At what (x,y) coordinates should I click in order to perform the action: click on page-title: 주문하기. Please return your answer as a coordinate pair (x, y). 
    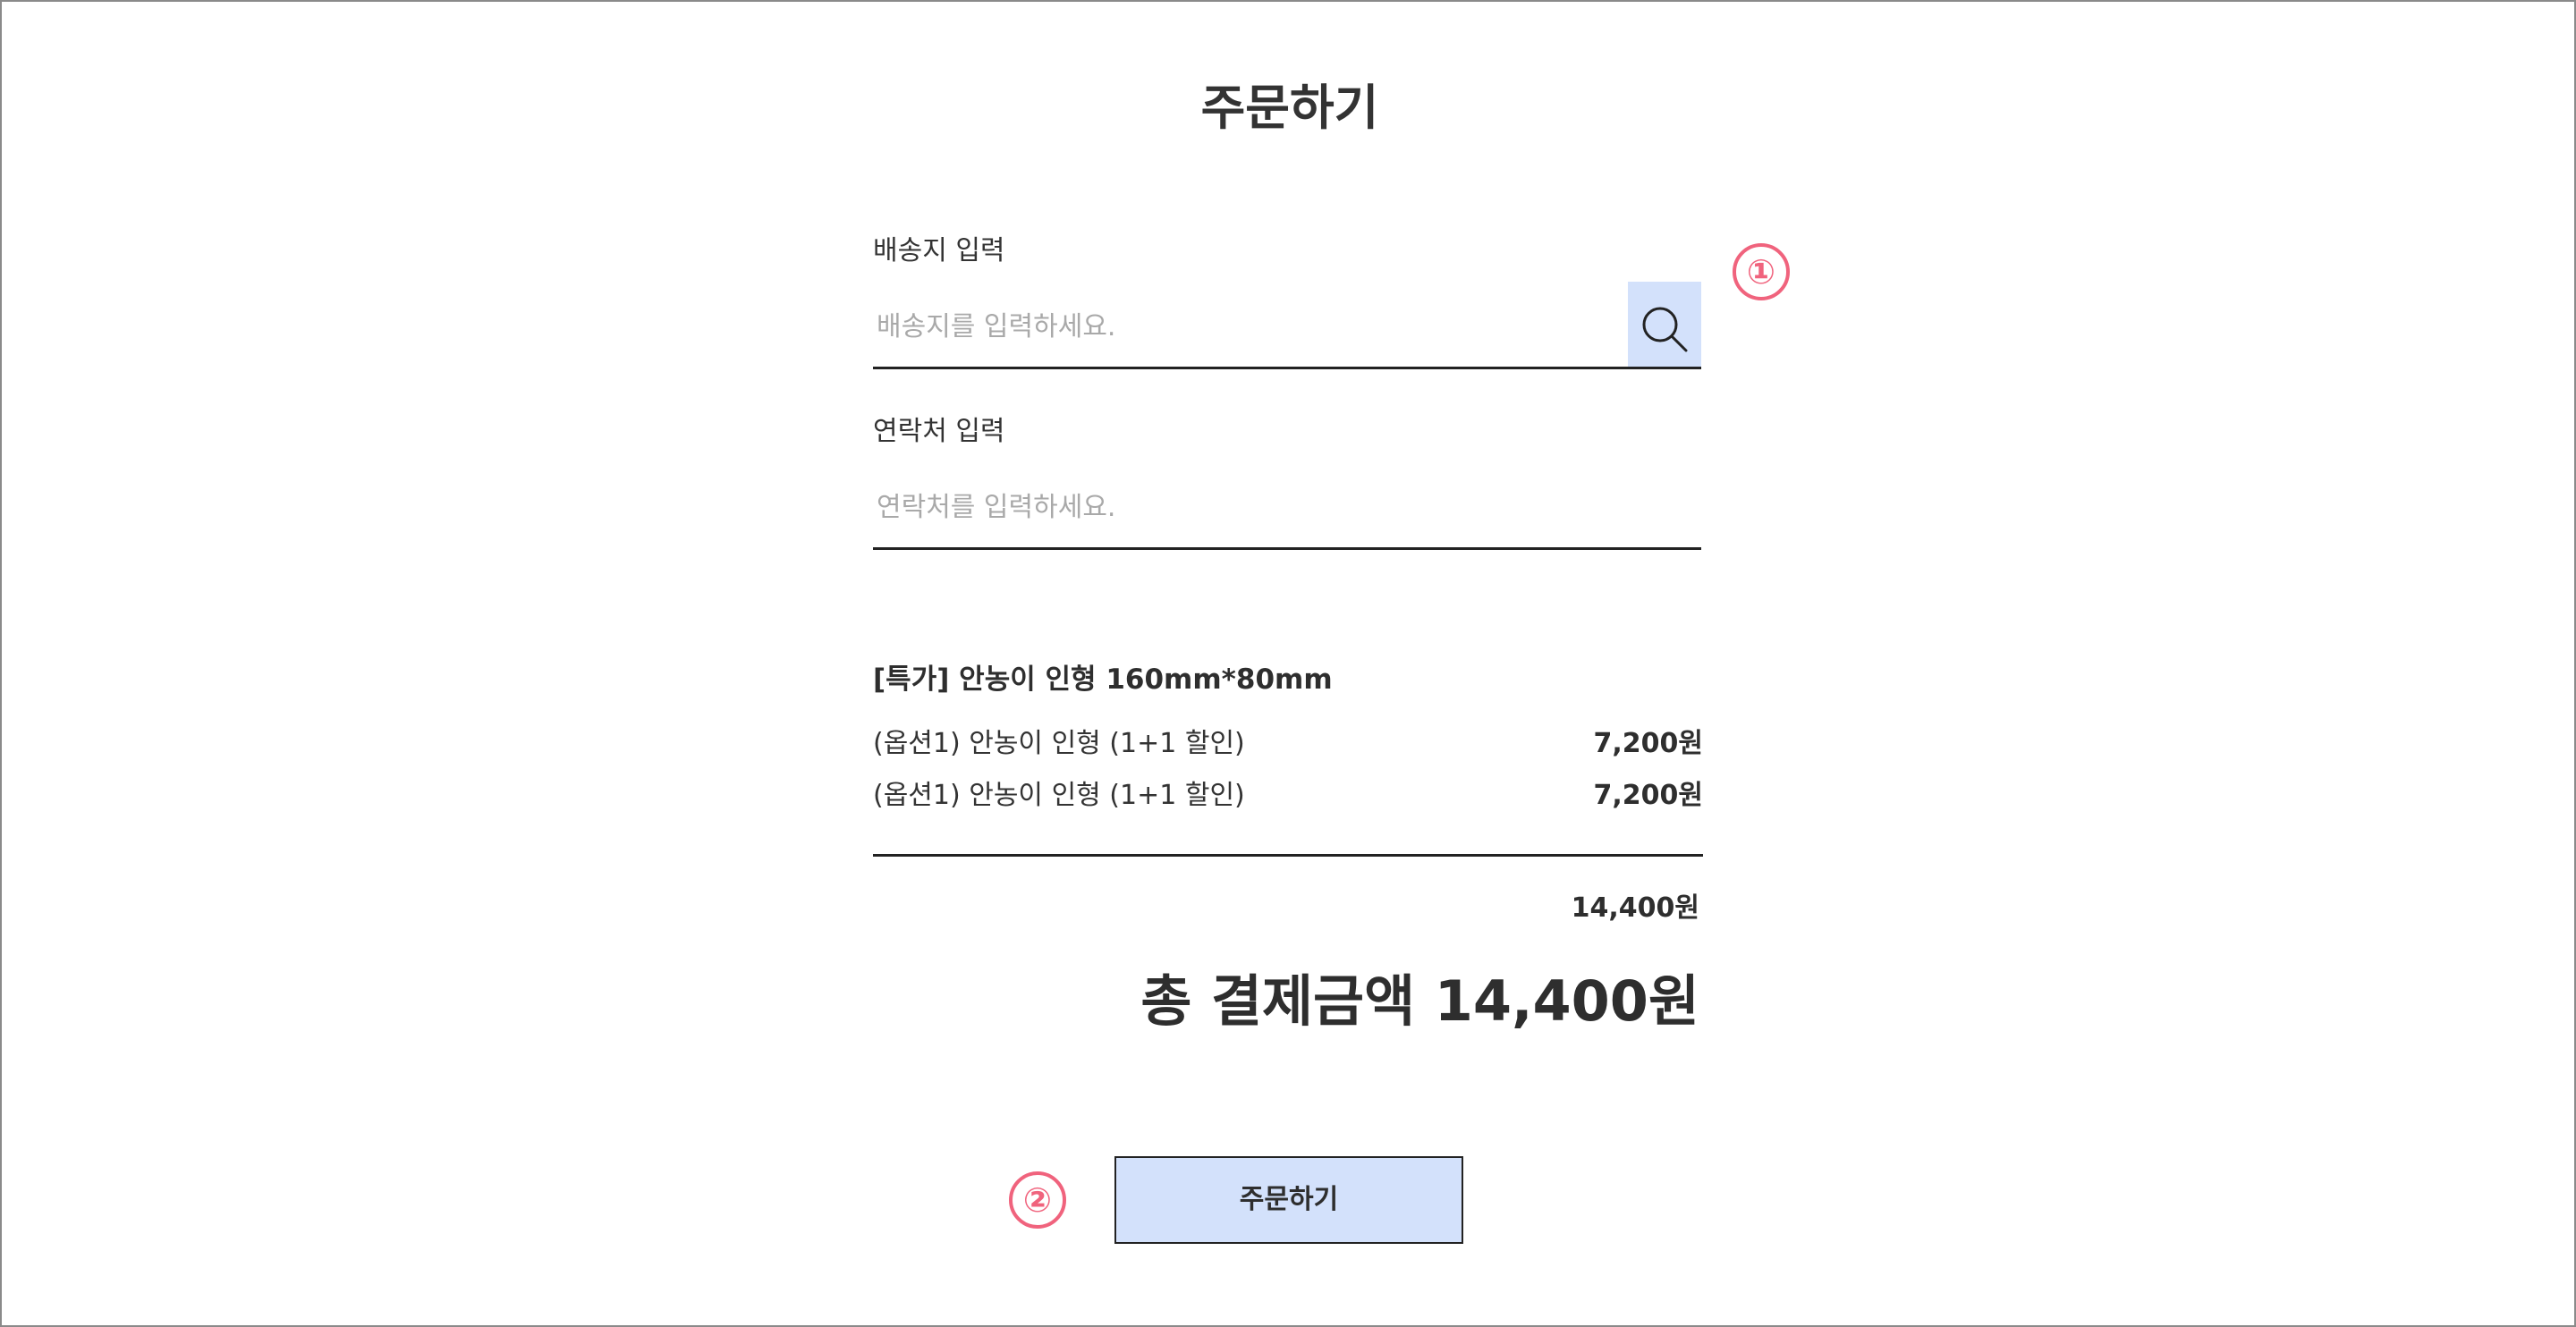
    Looking at the image, I should click on (1289, 108).